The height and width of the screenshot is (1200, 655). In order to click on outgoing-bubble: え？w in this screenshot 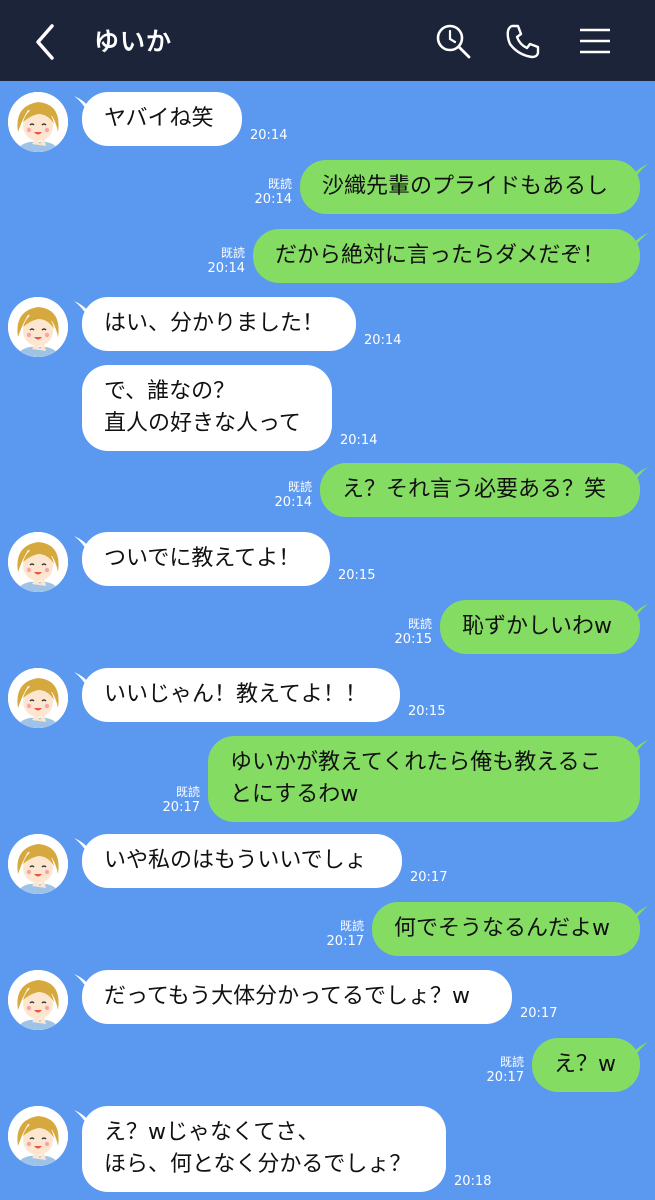, I will do `click(586, 1065)`.